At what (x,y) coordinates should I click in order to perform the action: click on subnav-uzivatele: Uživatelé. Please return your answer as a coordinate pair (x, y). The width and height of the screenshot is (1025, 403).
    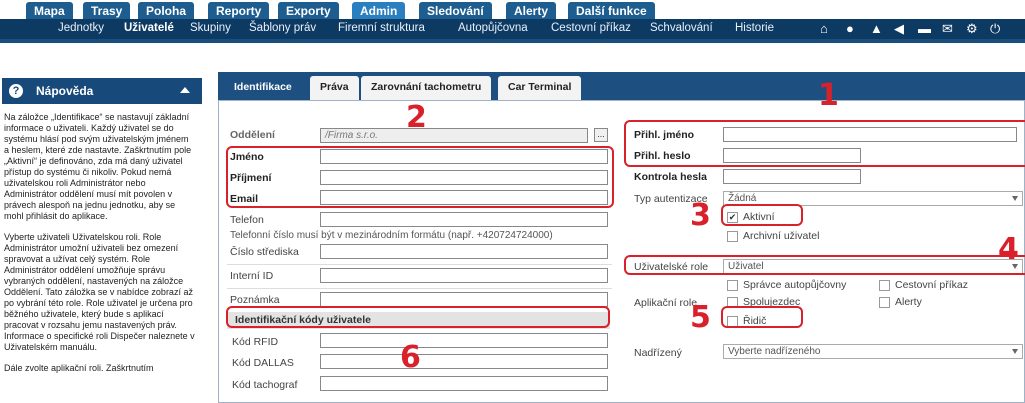
    Looking at the image, I should click on (149, 28).